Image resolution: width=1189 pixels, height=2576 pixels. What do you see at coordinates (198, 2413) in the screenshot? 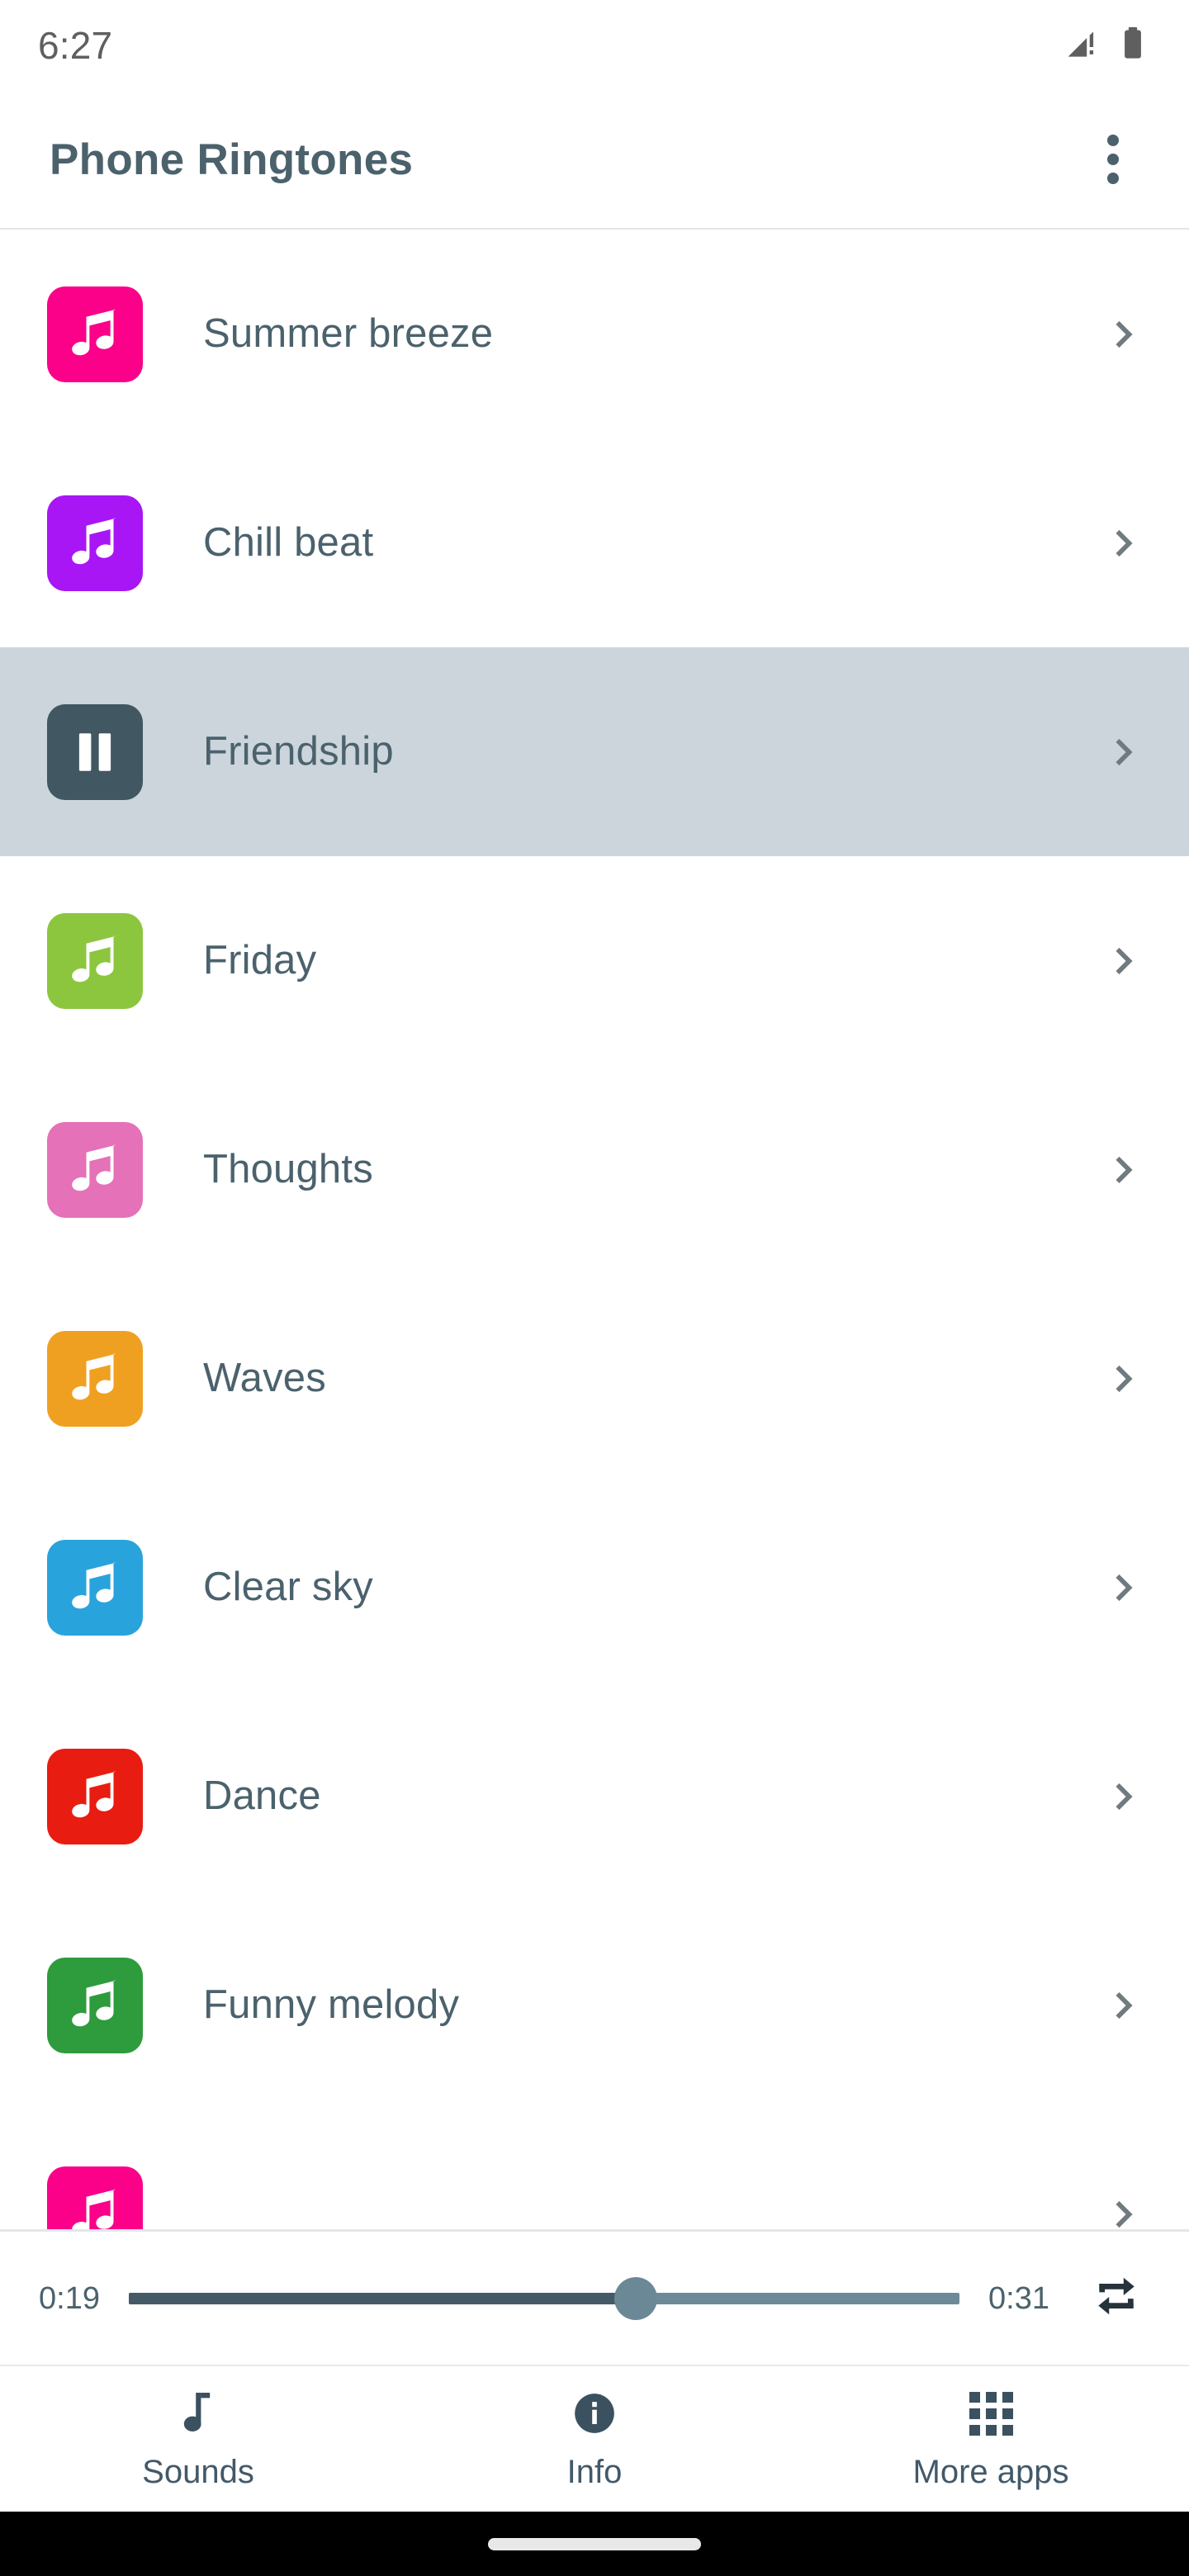
I see `music-note-single-icon` at bounding box center [198, 2413].